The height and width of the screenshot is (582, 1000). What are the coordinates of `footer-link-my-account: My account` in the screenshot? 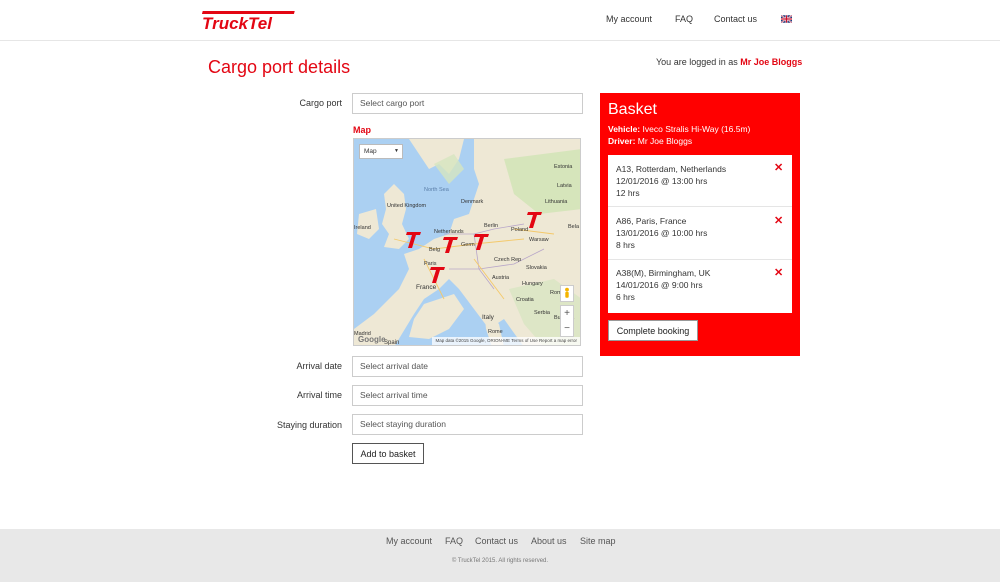 It's located at (409, 541).